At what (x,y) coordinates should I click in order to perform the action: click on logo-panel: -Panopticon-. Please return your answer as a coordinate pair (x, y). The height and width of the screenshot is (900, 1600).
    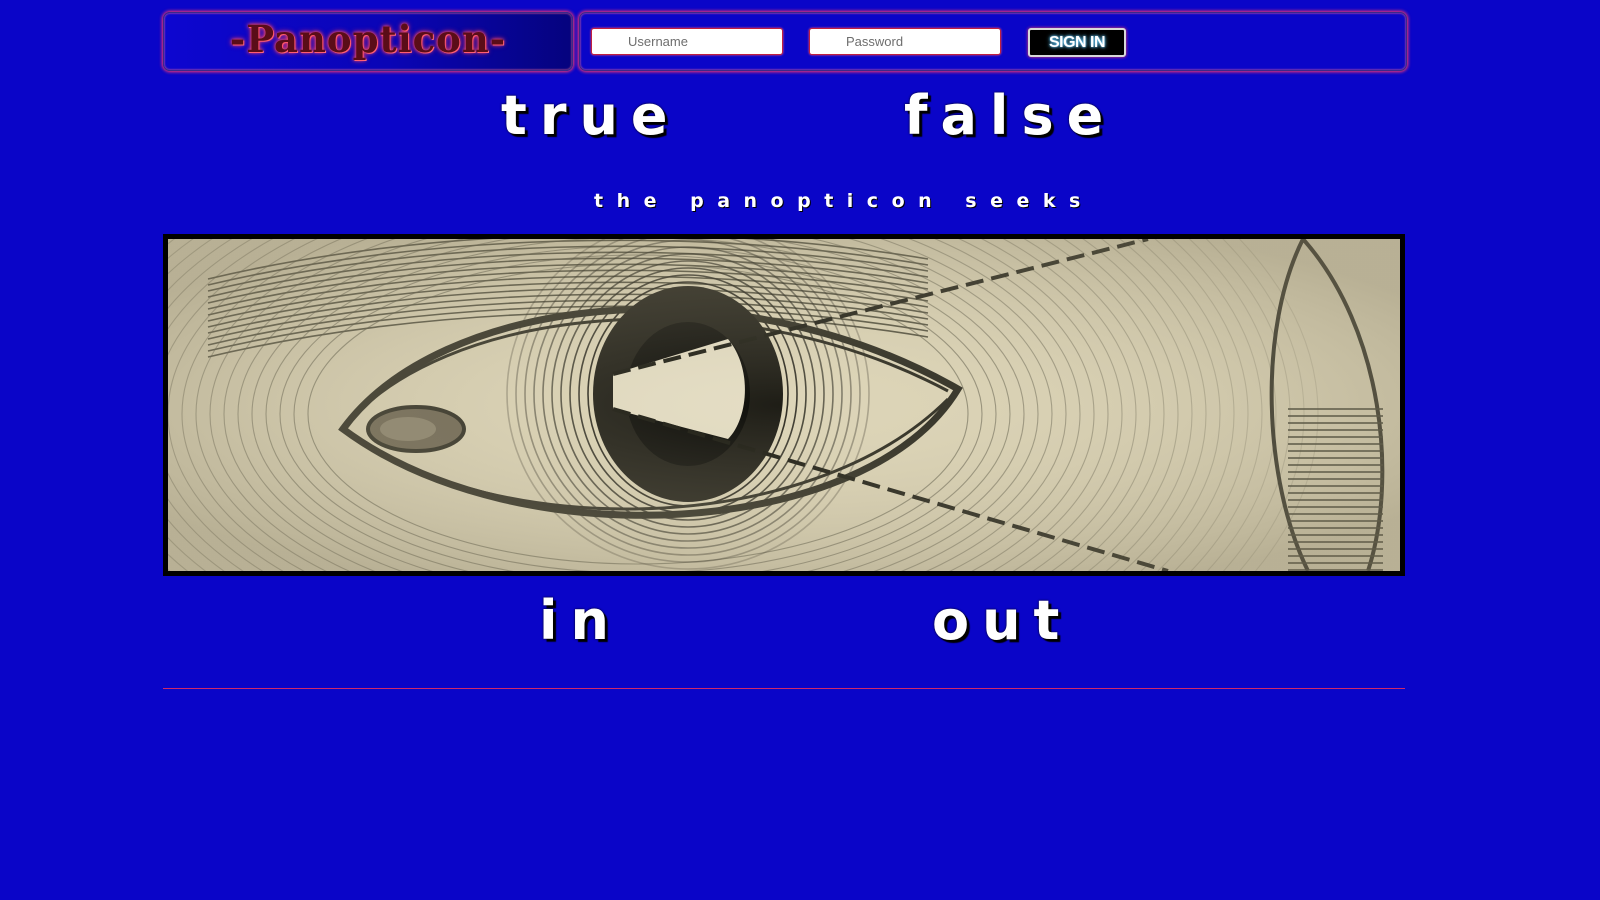
    Looking at the image, I should click on (368, 41).